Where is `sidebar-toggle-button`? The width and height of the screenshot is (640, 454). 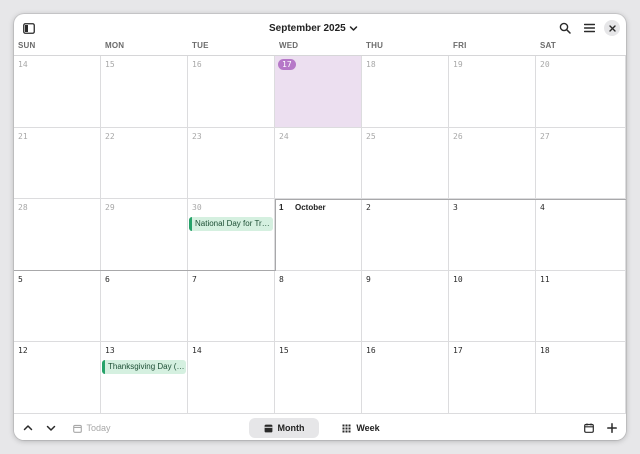 sidebar-toggle-button is located at coordinates (29, 28).